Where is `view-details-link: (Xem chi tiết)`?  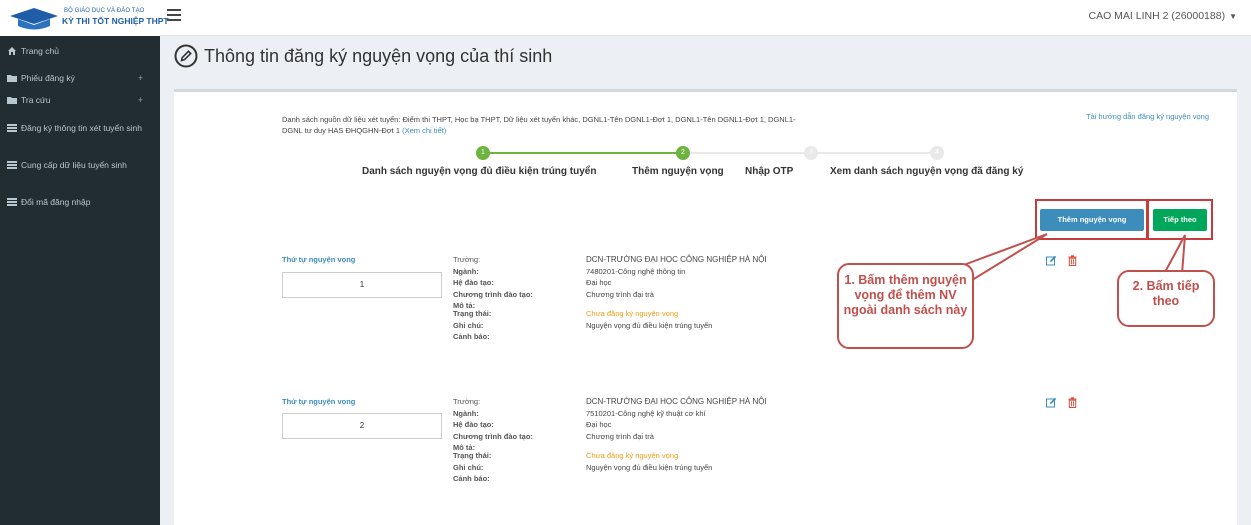 view-details-link: (Xem chi tiết) is located at coordinates (424, 130).